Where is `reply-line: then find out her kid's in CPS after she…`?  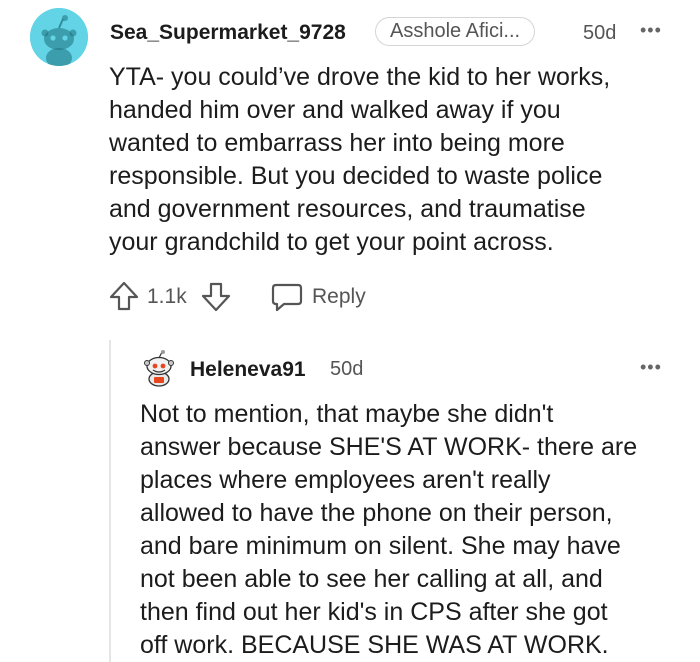 reply-line: then find out her kid's in CPS after she… is located at coordinates (374, 612).